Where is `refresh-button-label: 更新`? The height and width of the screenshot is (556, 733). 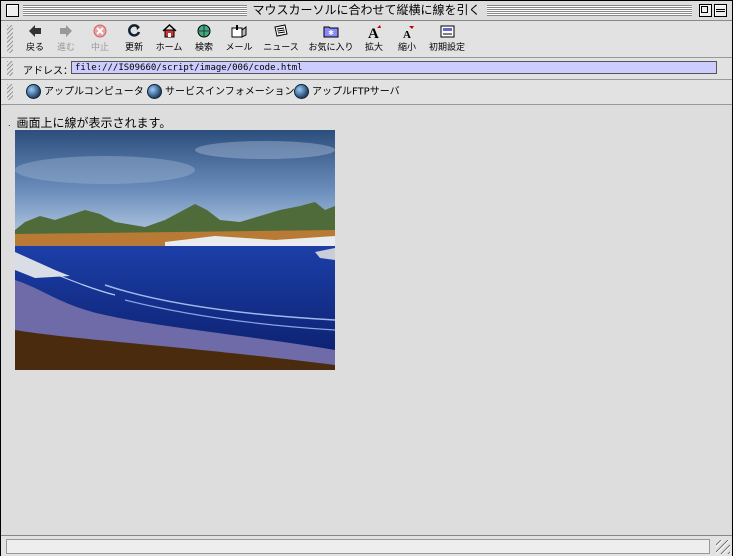
refresh-button-label: 更新 is located at coordinates (133, 48).